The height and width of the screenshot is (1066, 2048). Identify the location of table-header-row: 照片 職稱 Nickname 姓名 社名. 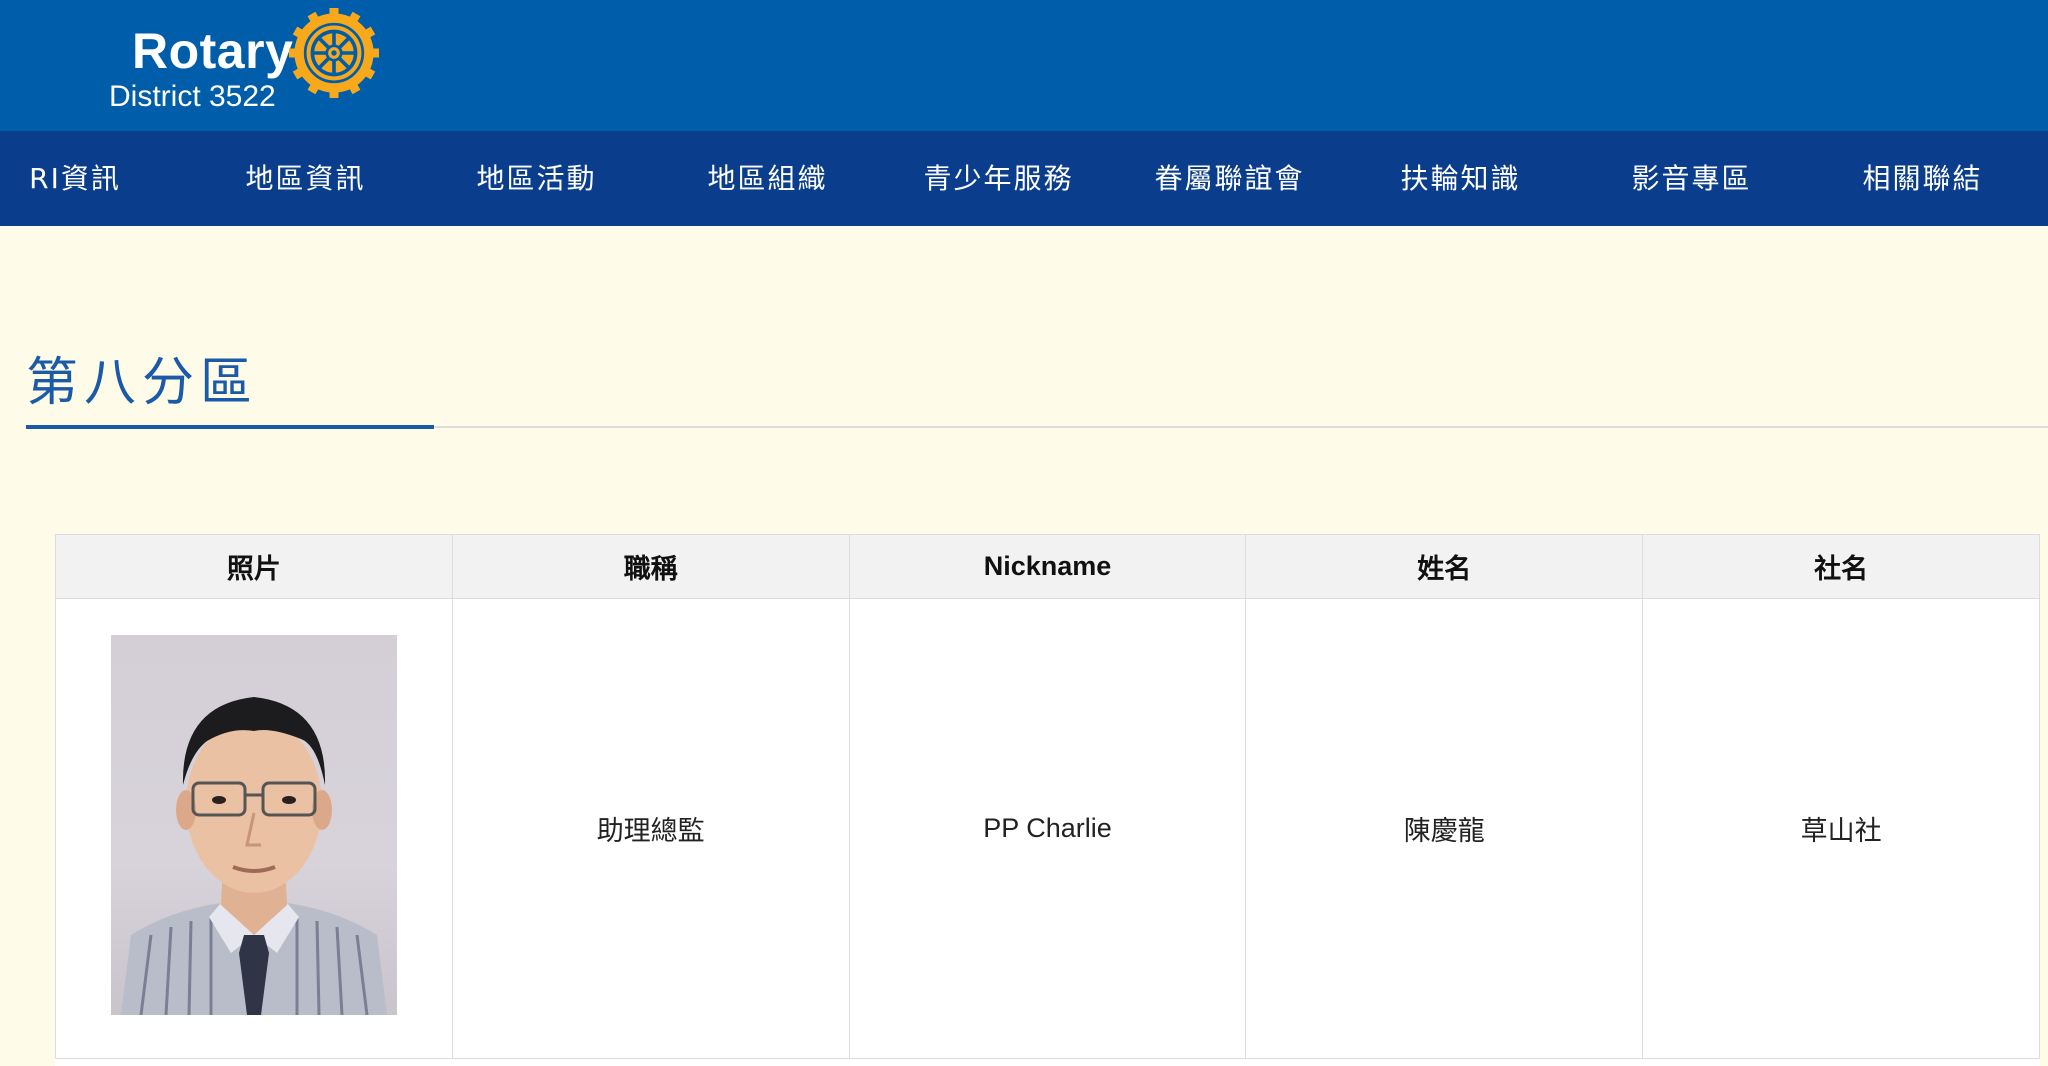
(1047, 566).